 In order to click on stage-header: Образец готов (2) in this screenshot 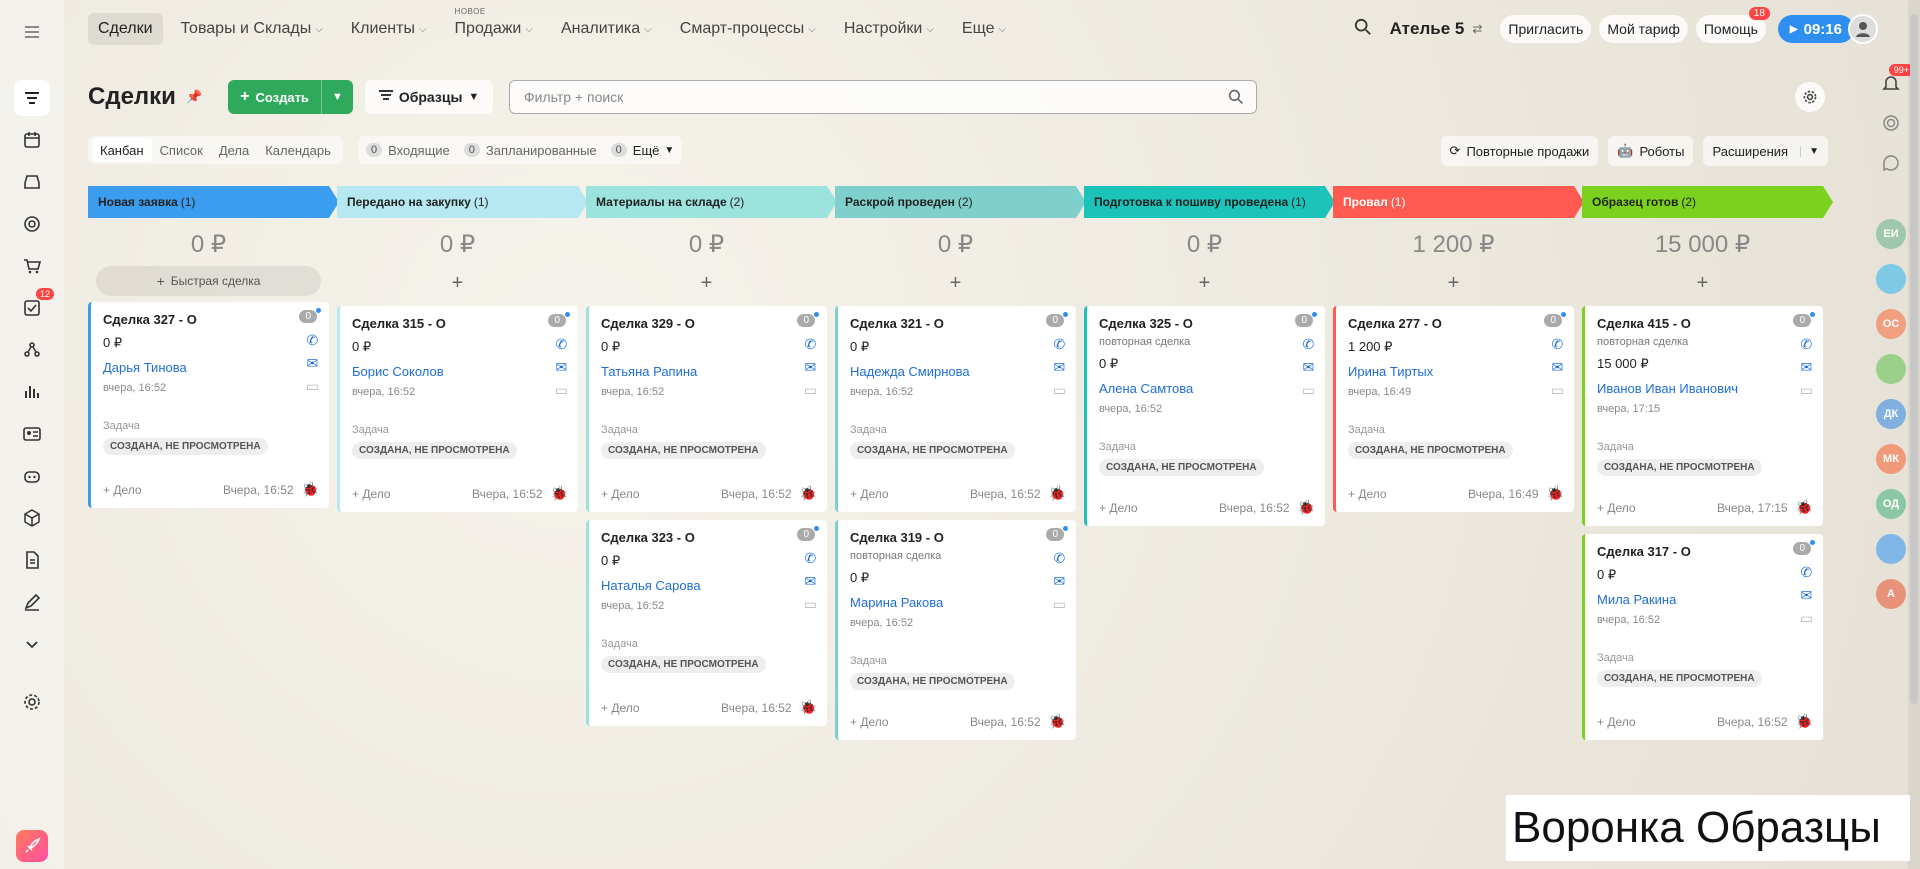, I will do `click(1707, 202)`.